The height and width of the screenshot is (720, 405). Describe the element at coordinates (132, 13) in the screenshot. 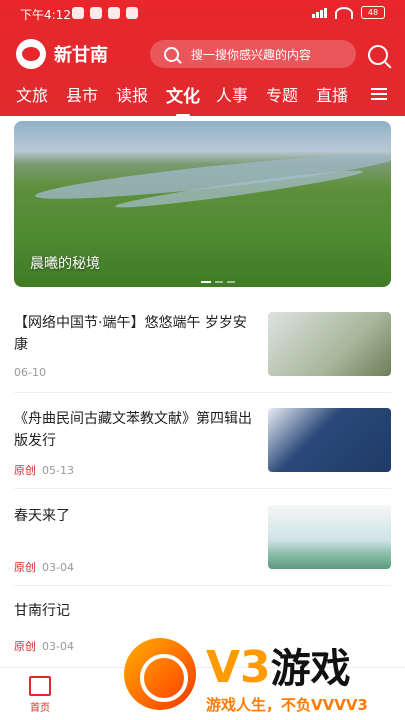

I see `app-icon` at that location.